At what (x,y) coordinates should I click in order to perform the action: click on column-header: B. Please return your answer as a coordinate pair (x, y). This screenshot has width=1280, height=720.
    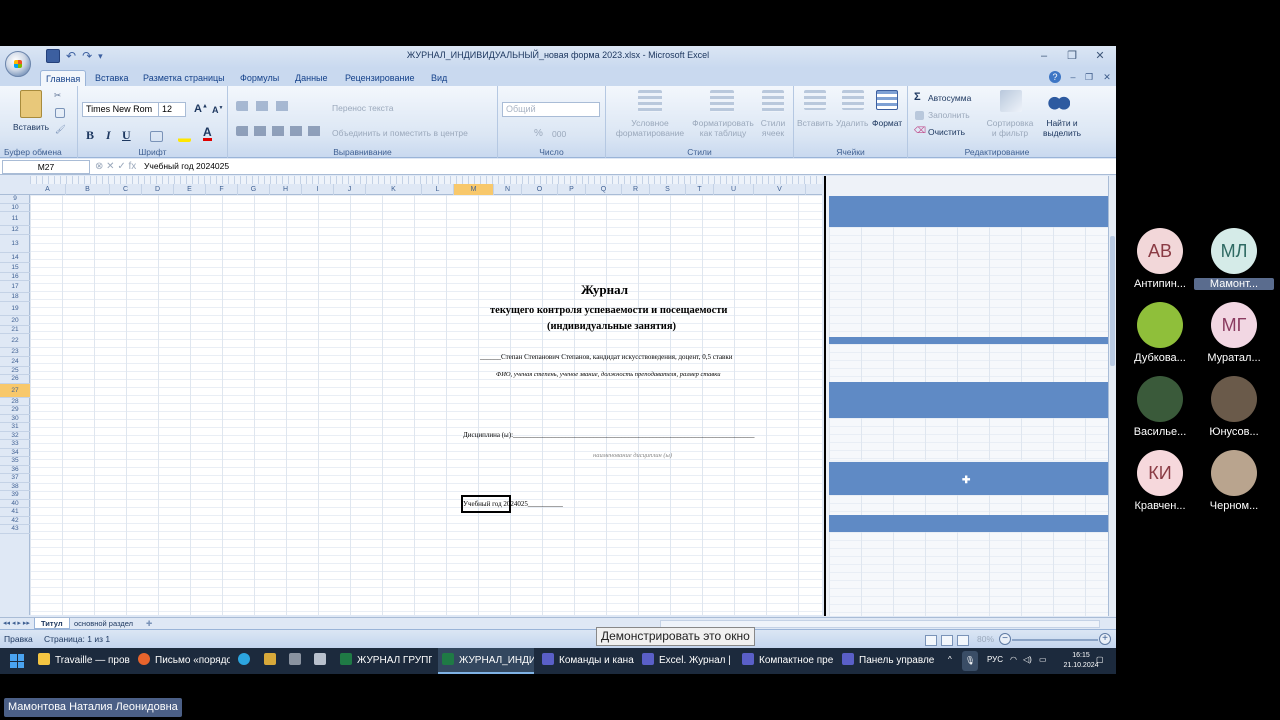
    Looking at the image, I should click on (88, 189).